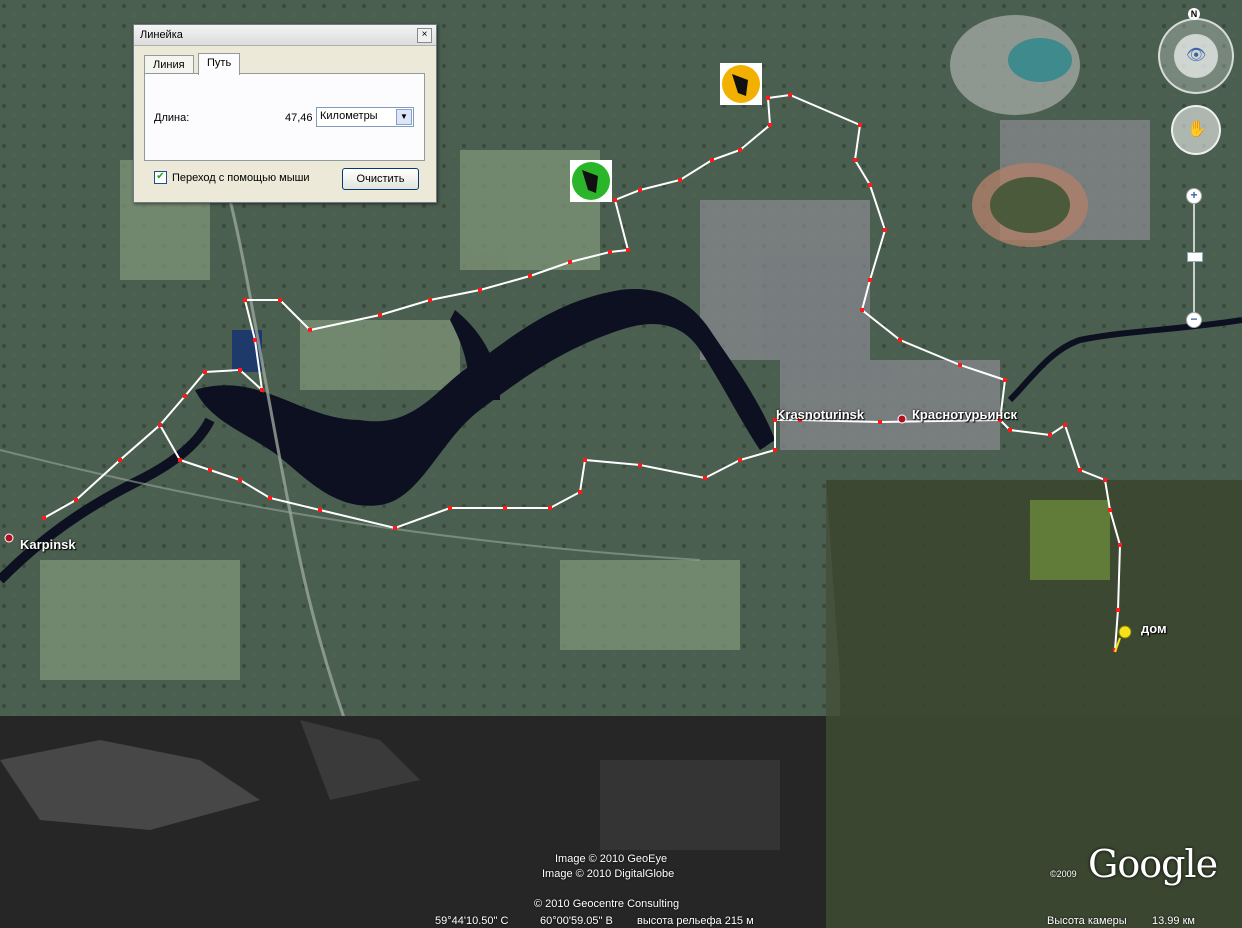  I want to click on label-krasnoturinsk-en: Krasnoturinsk, so click(820, 414).